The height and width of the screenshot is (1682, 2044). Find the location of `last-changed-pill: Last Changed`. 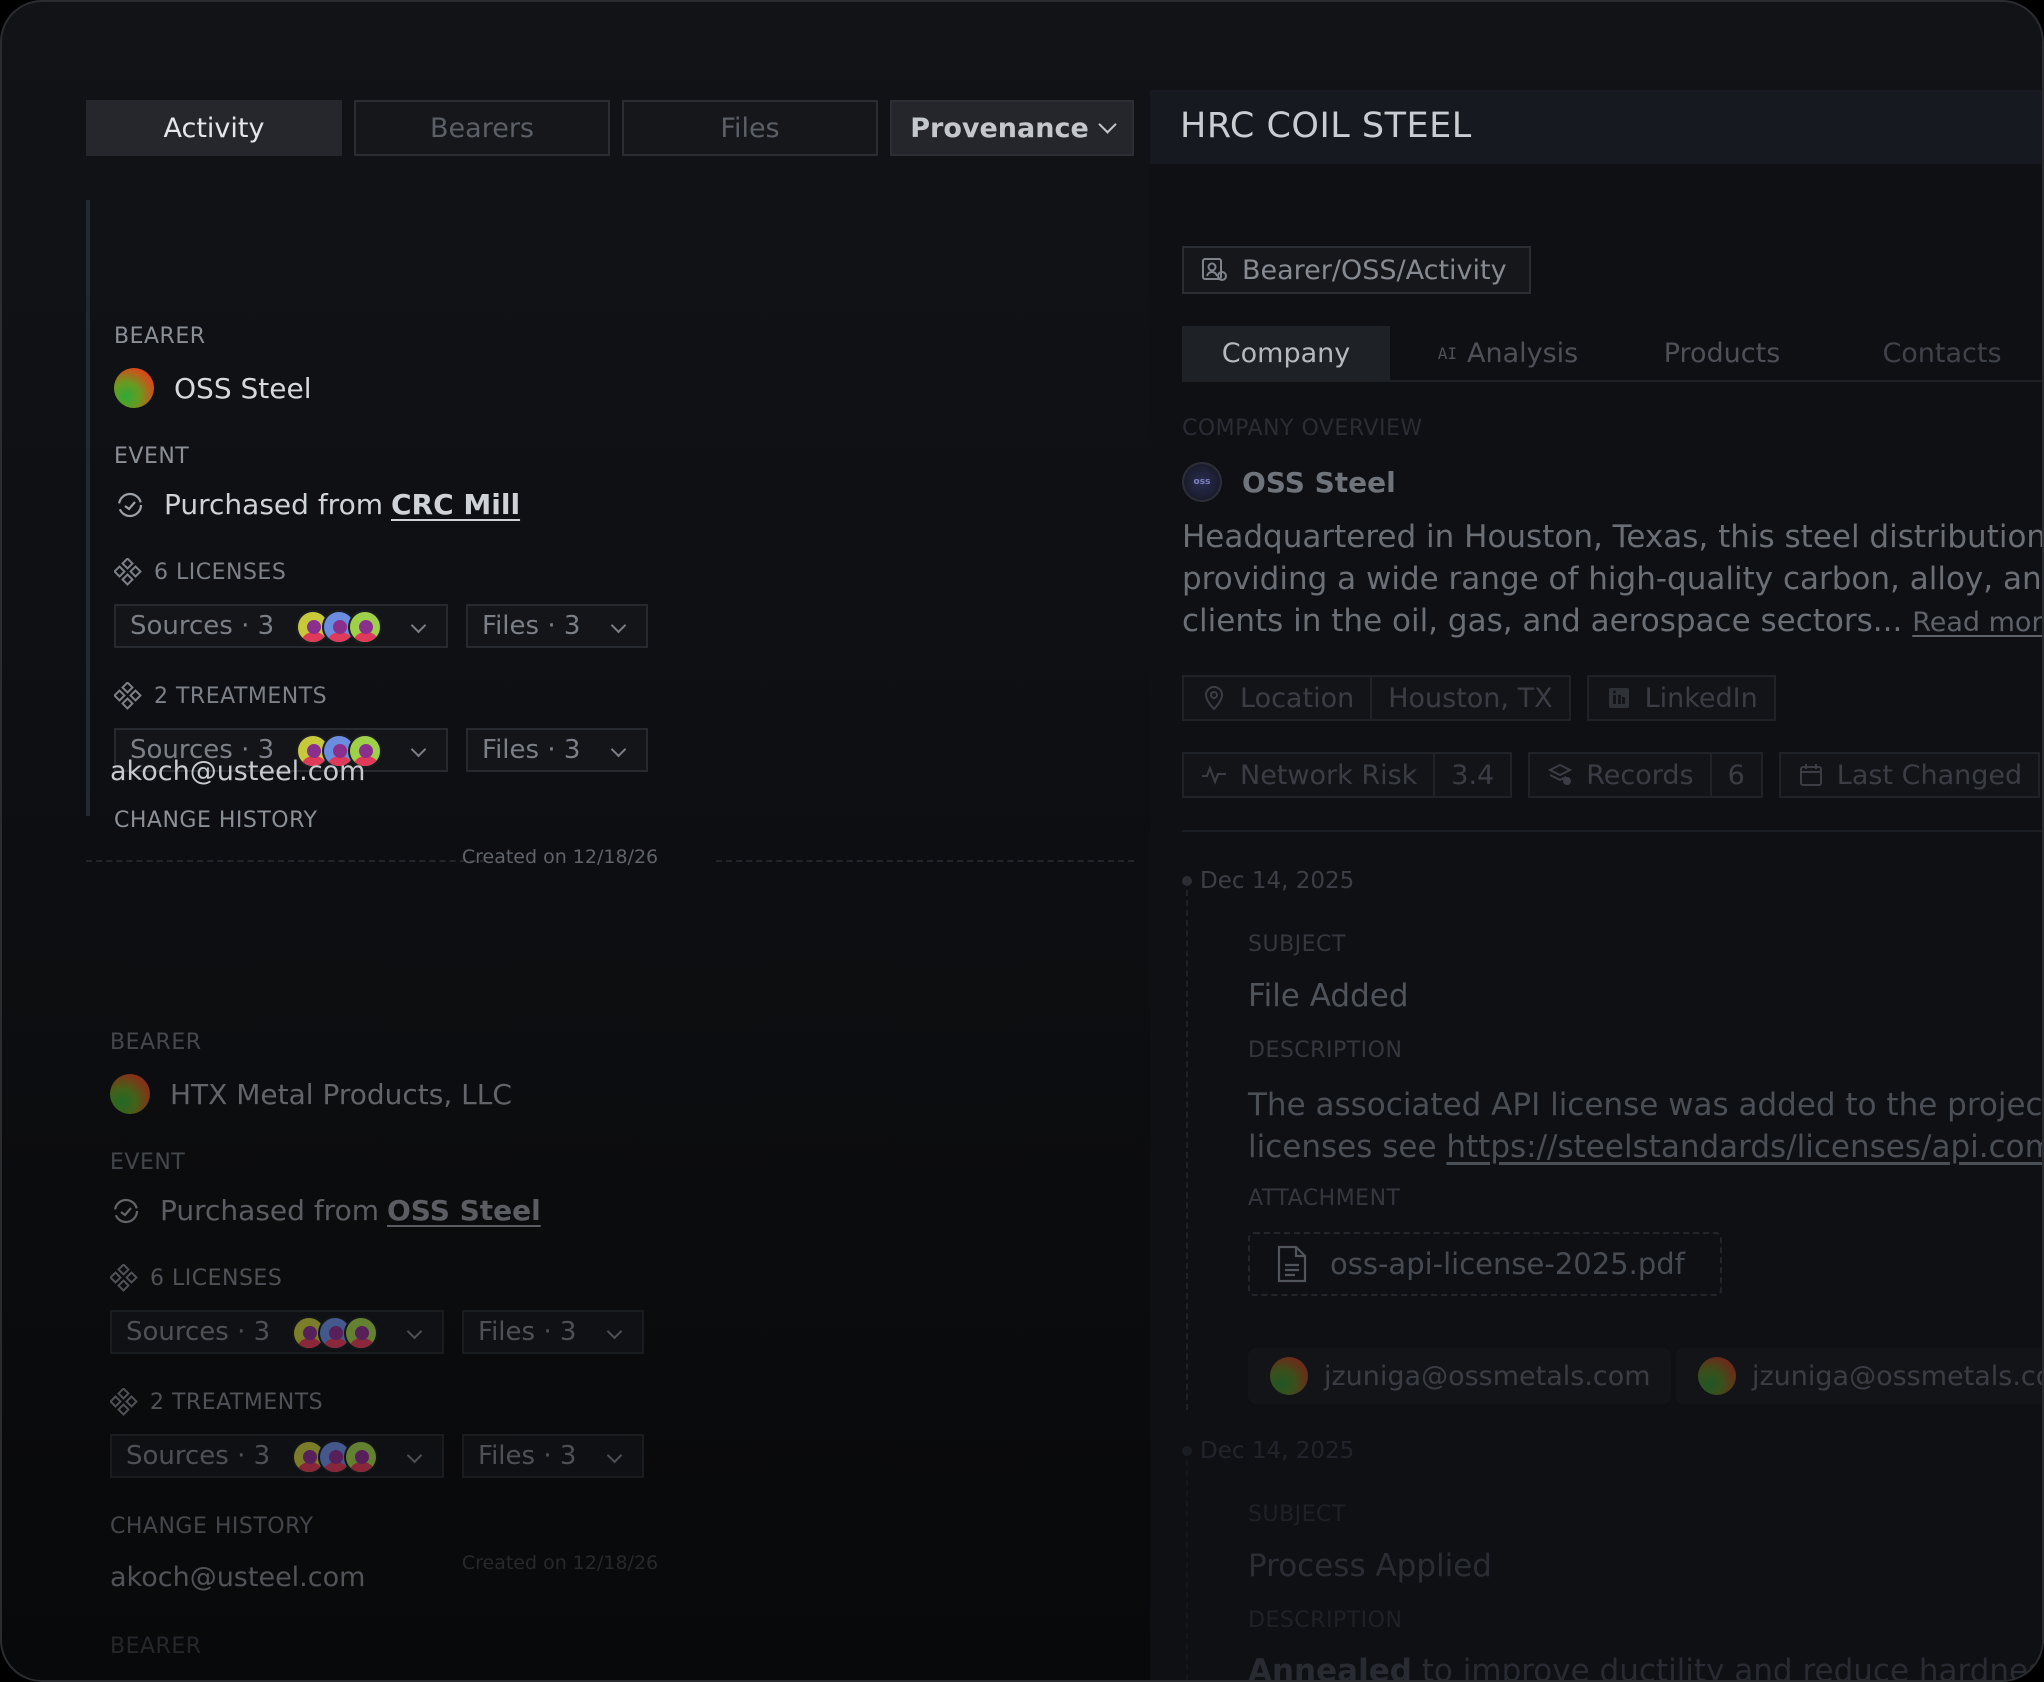

last-changed-pill: Last Changed is located at coordinates (1909, 775).